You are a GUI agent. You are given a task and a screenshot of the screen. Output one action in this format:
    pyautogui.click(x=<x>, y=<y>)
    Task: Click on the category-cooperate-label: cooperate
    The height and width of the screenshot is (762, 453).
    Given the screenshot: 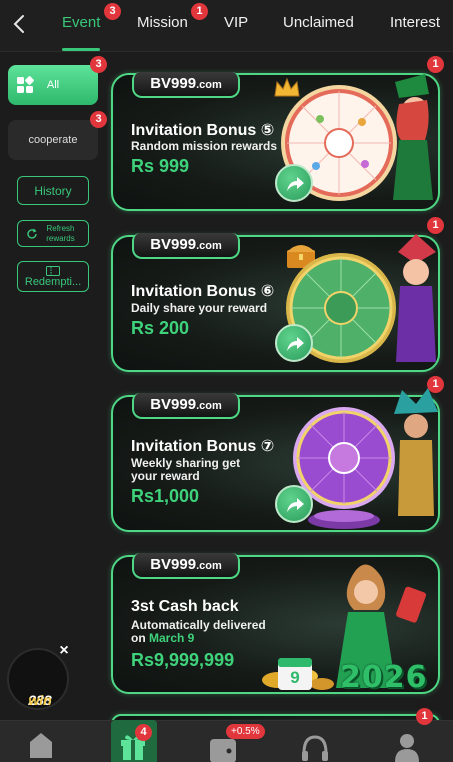 What is the action you would take?
    pyautogui.click(x=53, y=140)
    